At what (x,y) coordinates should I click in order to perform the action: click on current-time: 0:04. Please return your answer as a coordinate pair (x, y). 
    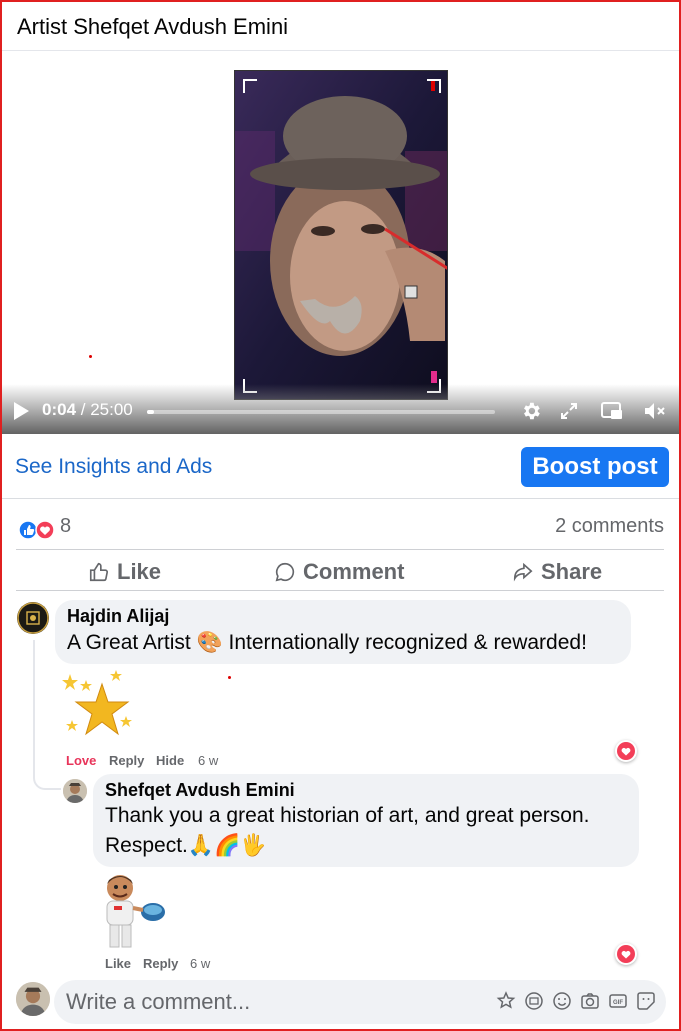
    Looking at the image, I should click on (59, 409).